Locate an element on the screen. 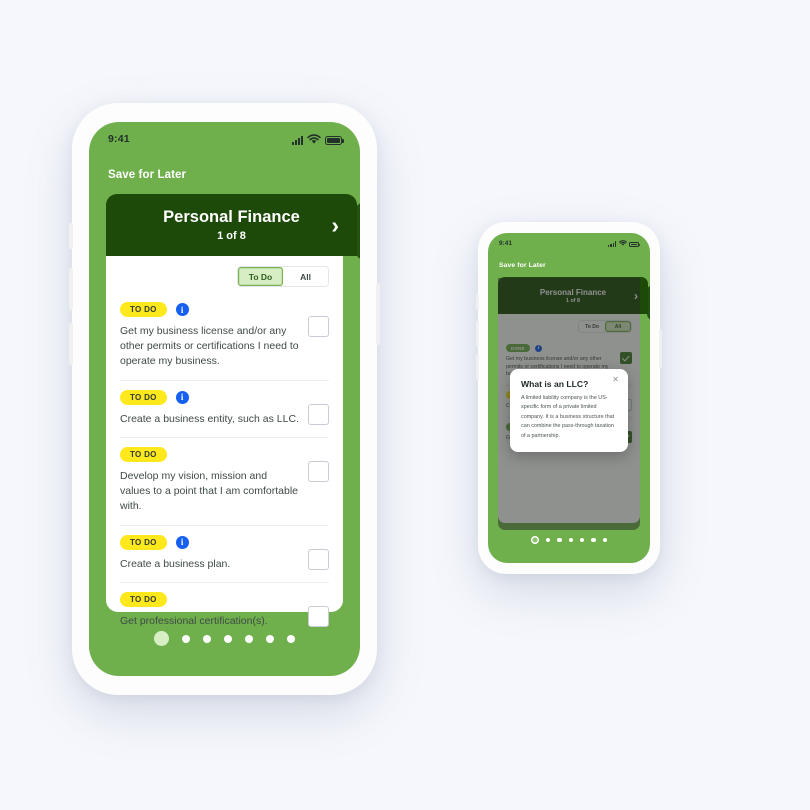 The width and height of the screenshot is (810, 810). screen-small: 9:41 Save for Later Personal Finance is located at coordinates (569, 398).